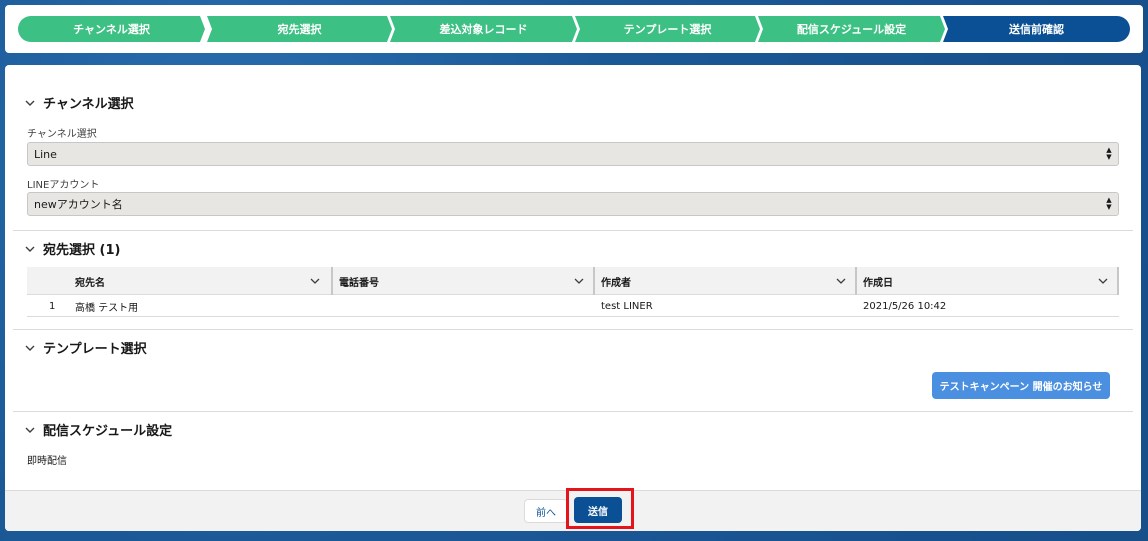 This screenshot has height=541, width=1148. I want to click on column-header-created-date-label: 作成日, so click(878, 283).